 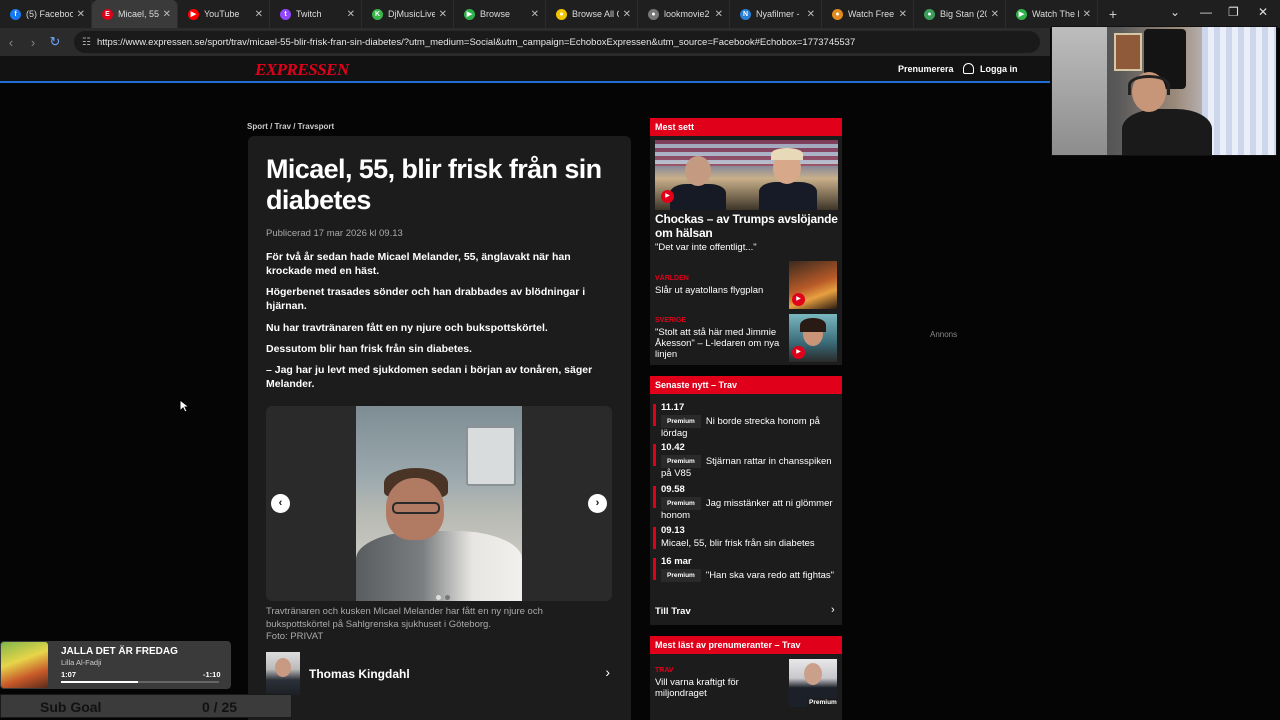 What do you see at coordinates (868, 14) in the screenshot?
I see `browser-tab: ● Watch Free ✕` at bounding box center [868, 14].